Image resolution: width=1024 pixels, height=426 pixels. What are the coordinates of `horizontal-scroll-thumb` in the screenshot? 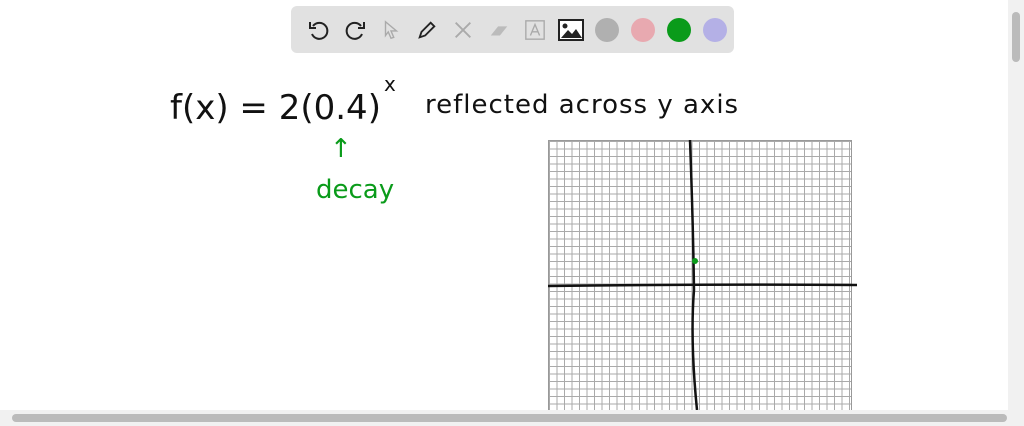 It's located at (509, 418).